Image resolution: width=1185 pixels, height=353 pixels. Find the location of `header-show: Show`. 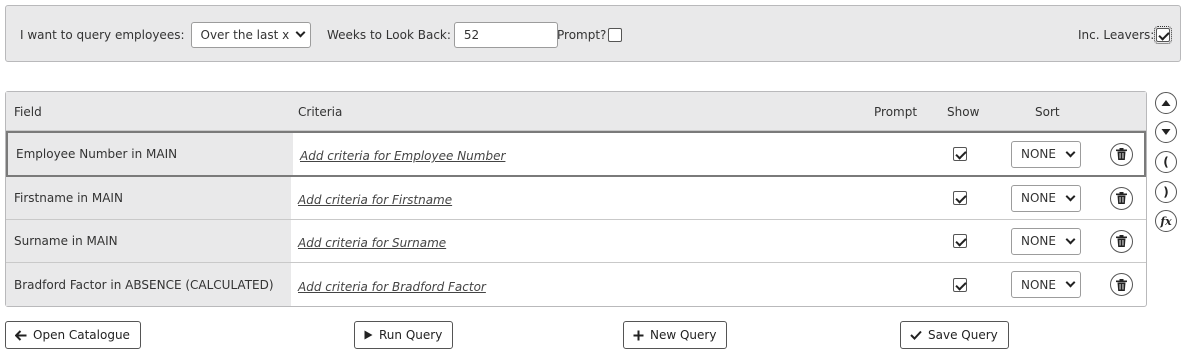

header-show: Show is located at coordinates (963, 111).